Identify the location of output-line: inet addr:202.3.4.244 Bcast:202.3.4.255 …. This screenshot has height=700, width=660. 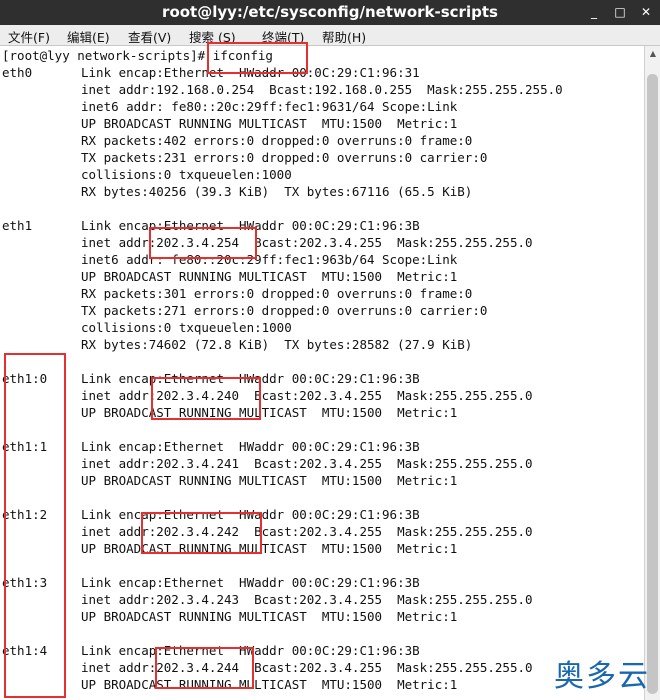
(307, 667).